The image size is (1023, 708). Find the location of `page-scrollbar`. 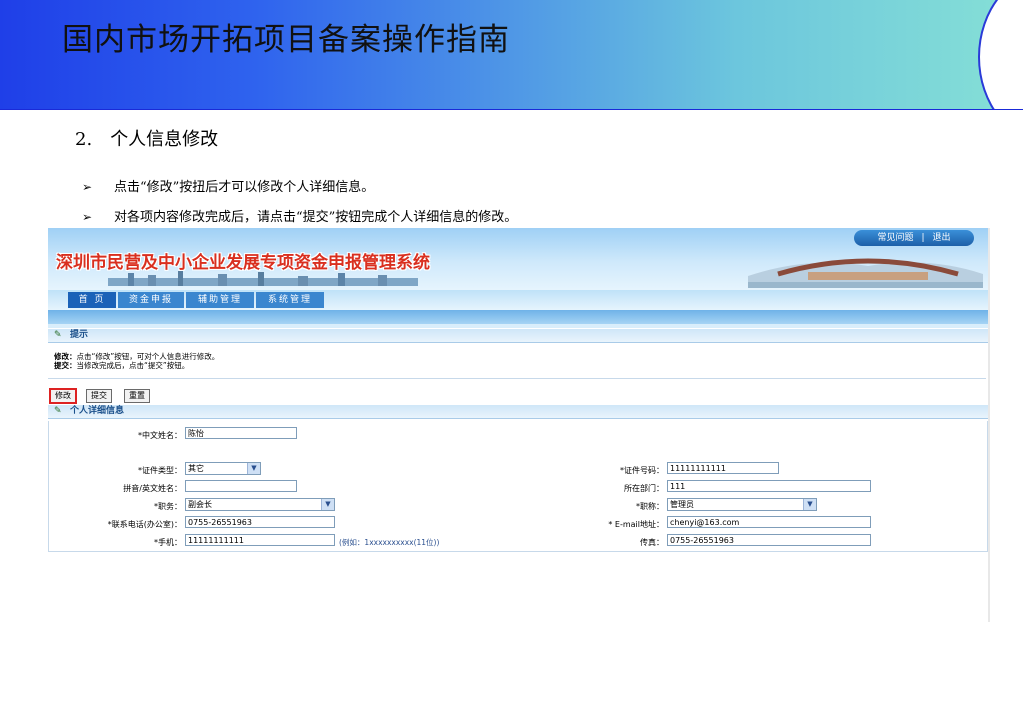

page-scrollbar is located at coordinates (989, 425).